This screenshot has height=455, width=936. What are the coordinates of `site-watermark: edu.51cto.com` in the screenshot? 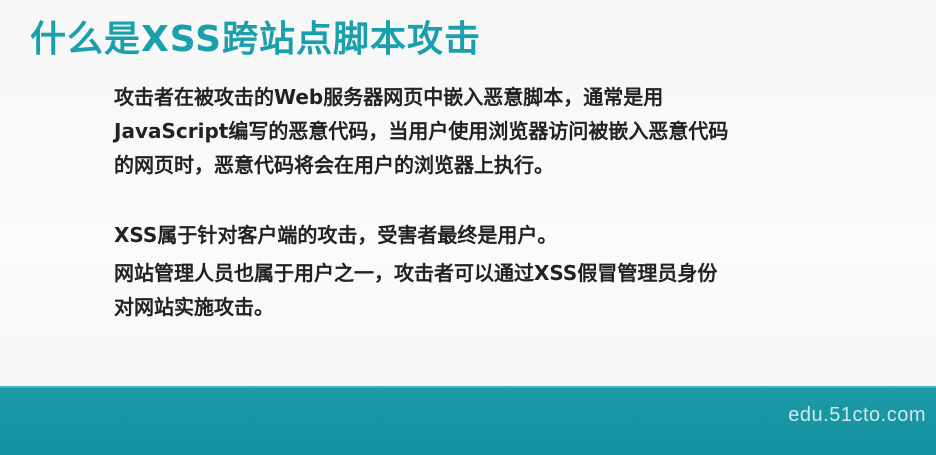 It's located at (857, 415).